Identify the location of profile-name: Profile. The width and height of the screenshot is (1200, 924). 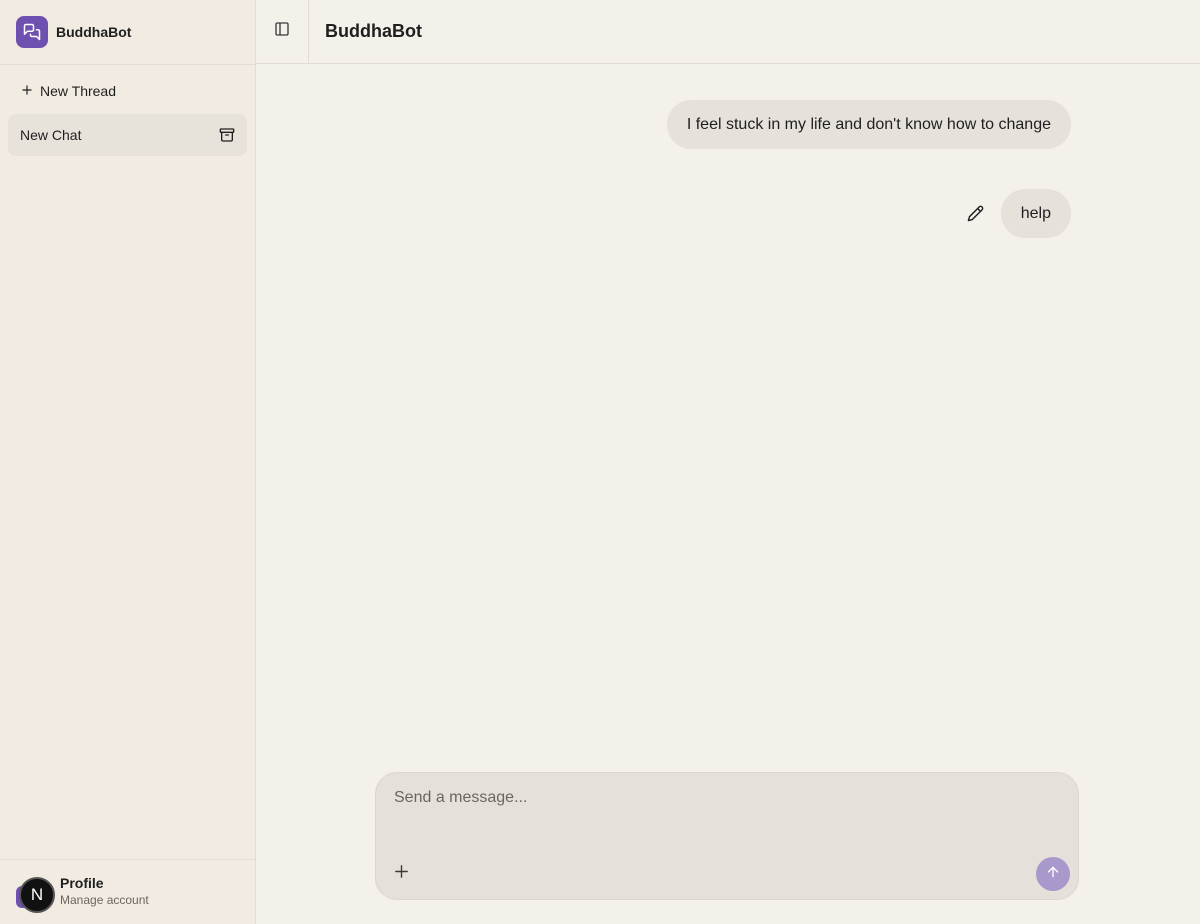
(82, 883).